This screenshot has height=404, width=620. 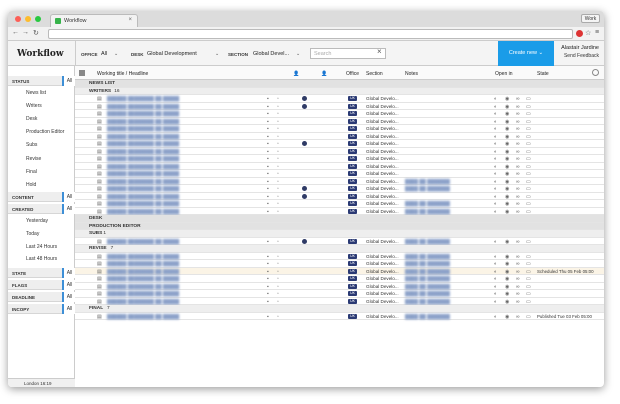 I want to click on sidebar-item: Writers, so click(x=34, y=106).